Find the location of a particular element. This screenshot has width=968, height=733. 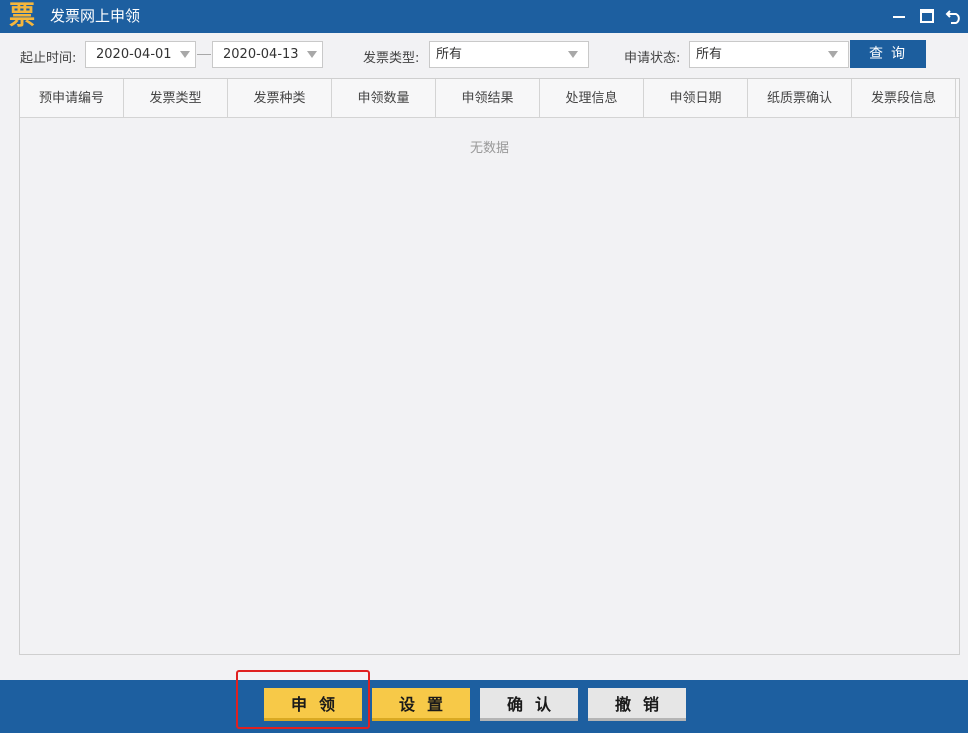

status-value: 所有 is located at coordinates (709, 54).